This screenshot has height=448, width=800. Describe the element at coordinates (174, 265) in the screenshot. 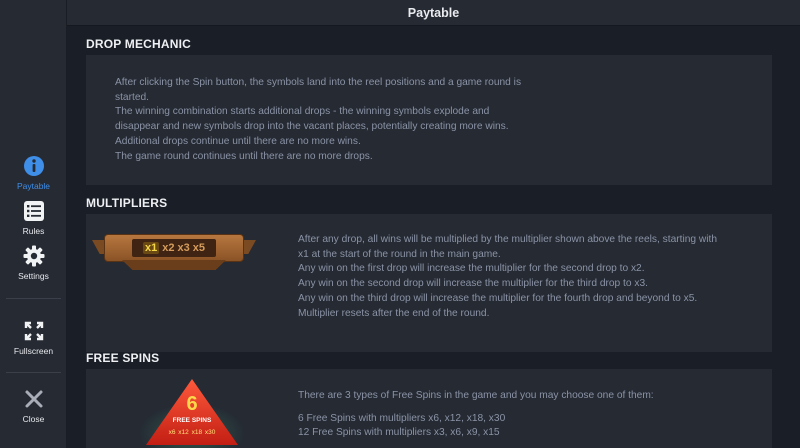

I see `banner-base` at that location.